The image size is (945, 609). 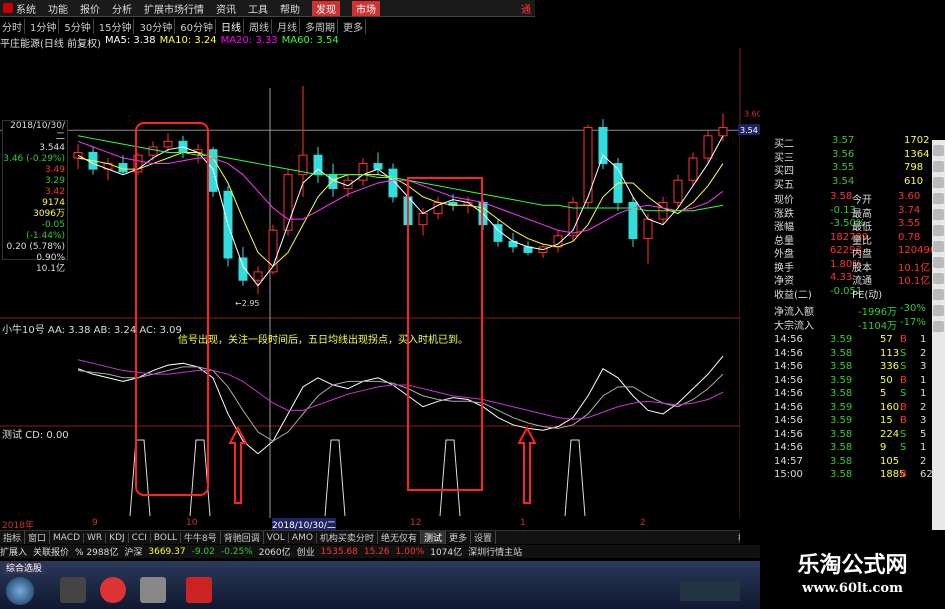 I want to click on orderbook-row-cell: 3.57, so click(x=843, y=140).